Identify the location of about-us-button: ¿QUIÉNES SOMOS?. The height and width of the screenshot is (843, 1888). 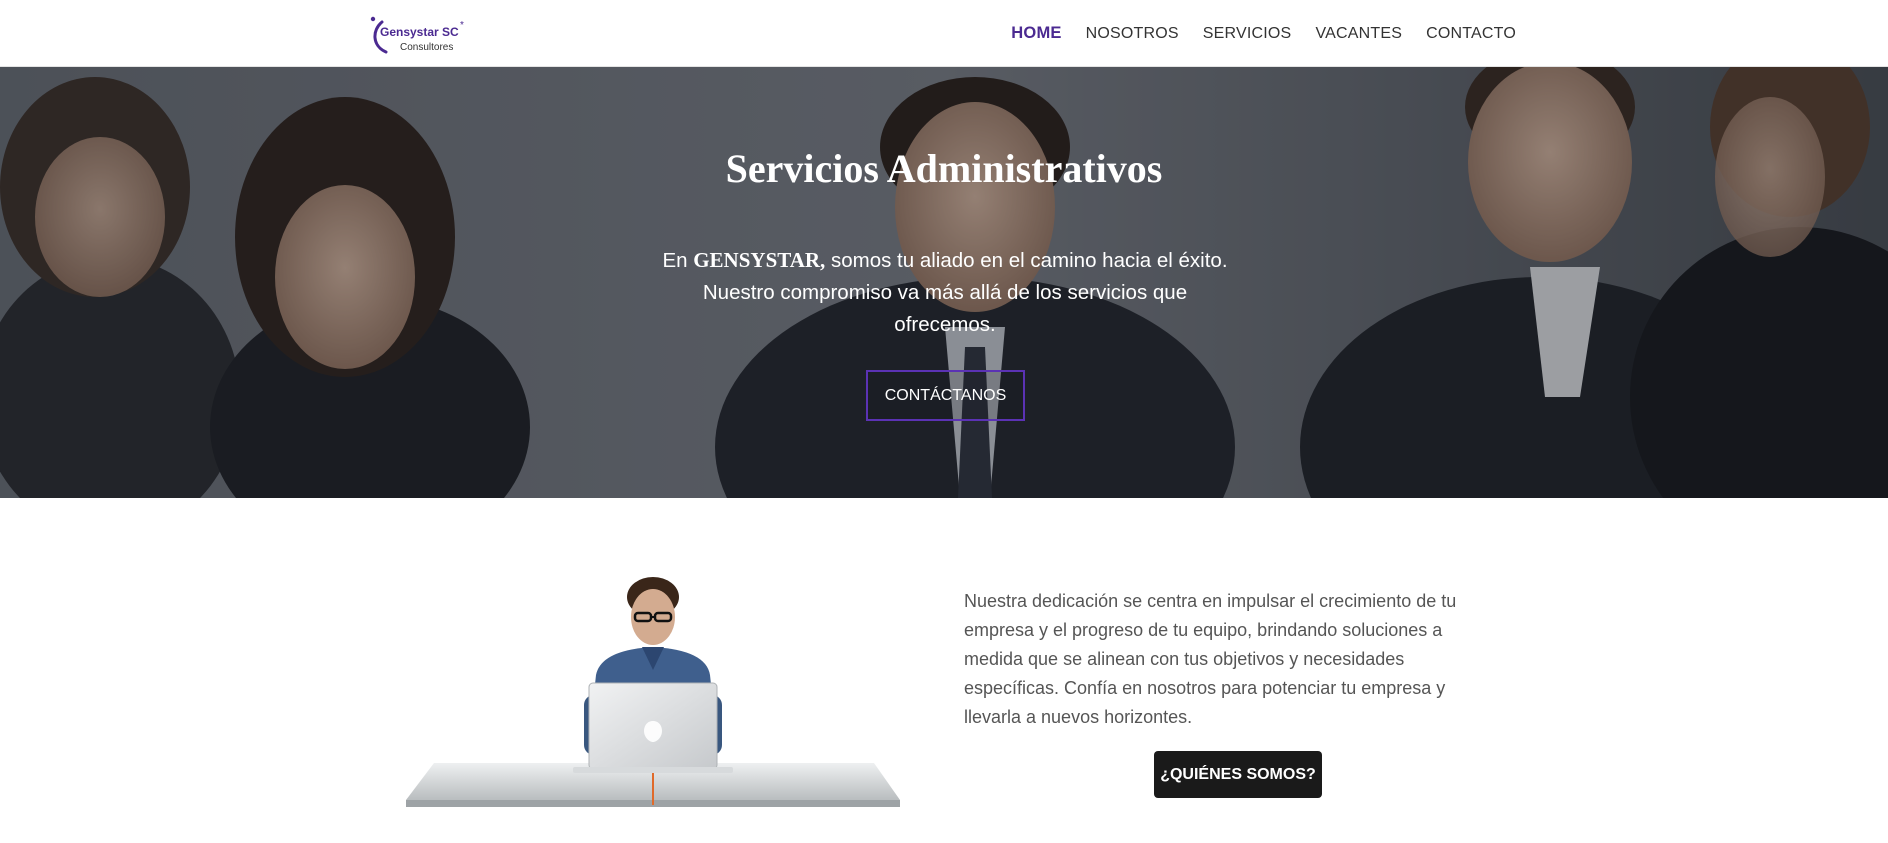
(1238, 774).